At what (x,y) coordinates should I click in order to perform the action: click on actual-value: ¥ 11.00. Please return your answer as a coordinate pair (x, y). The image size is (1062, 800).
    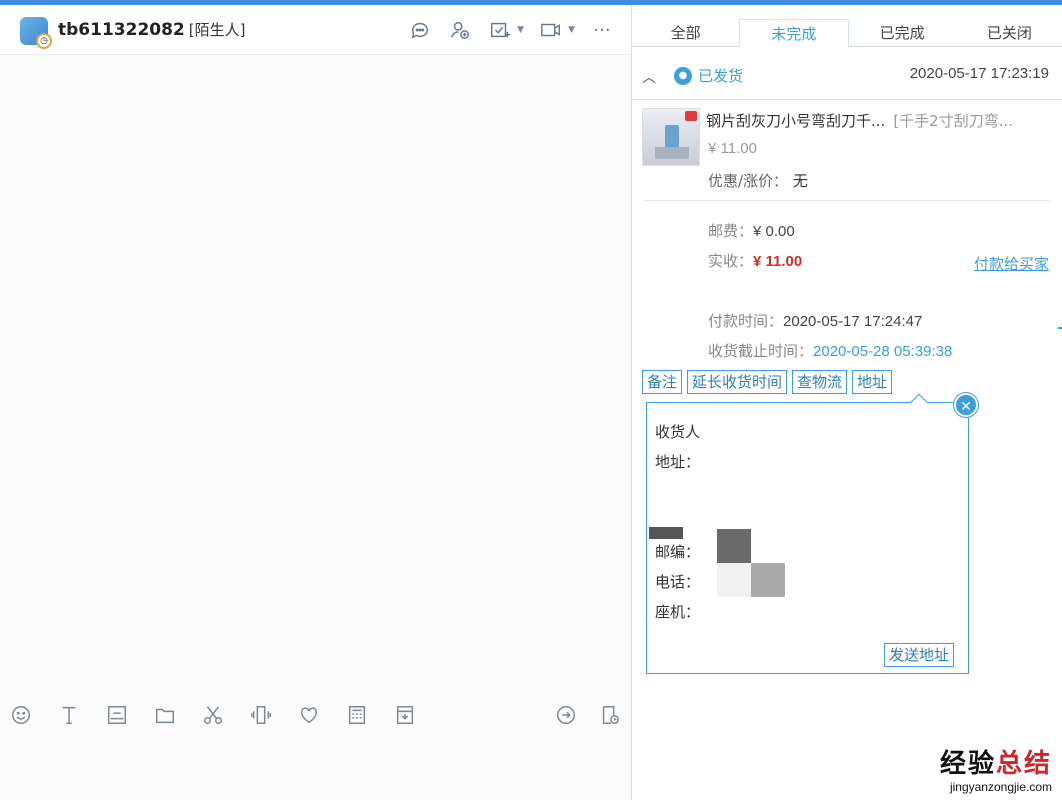
    Looking at the image, I should click on (778, 261).